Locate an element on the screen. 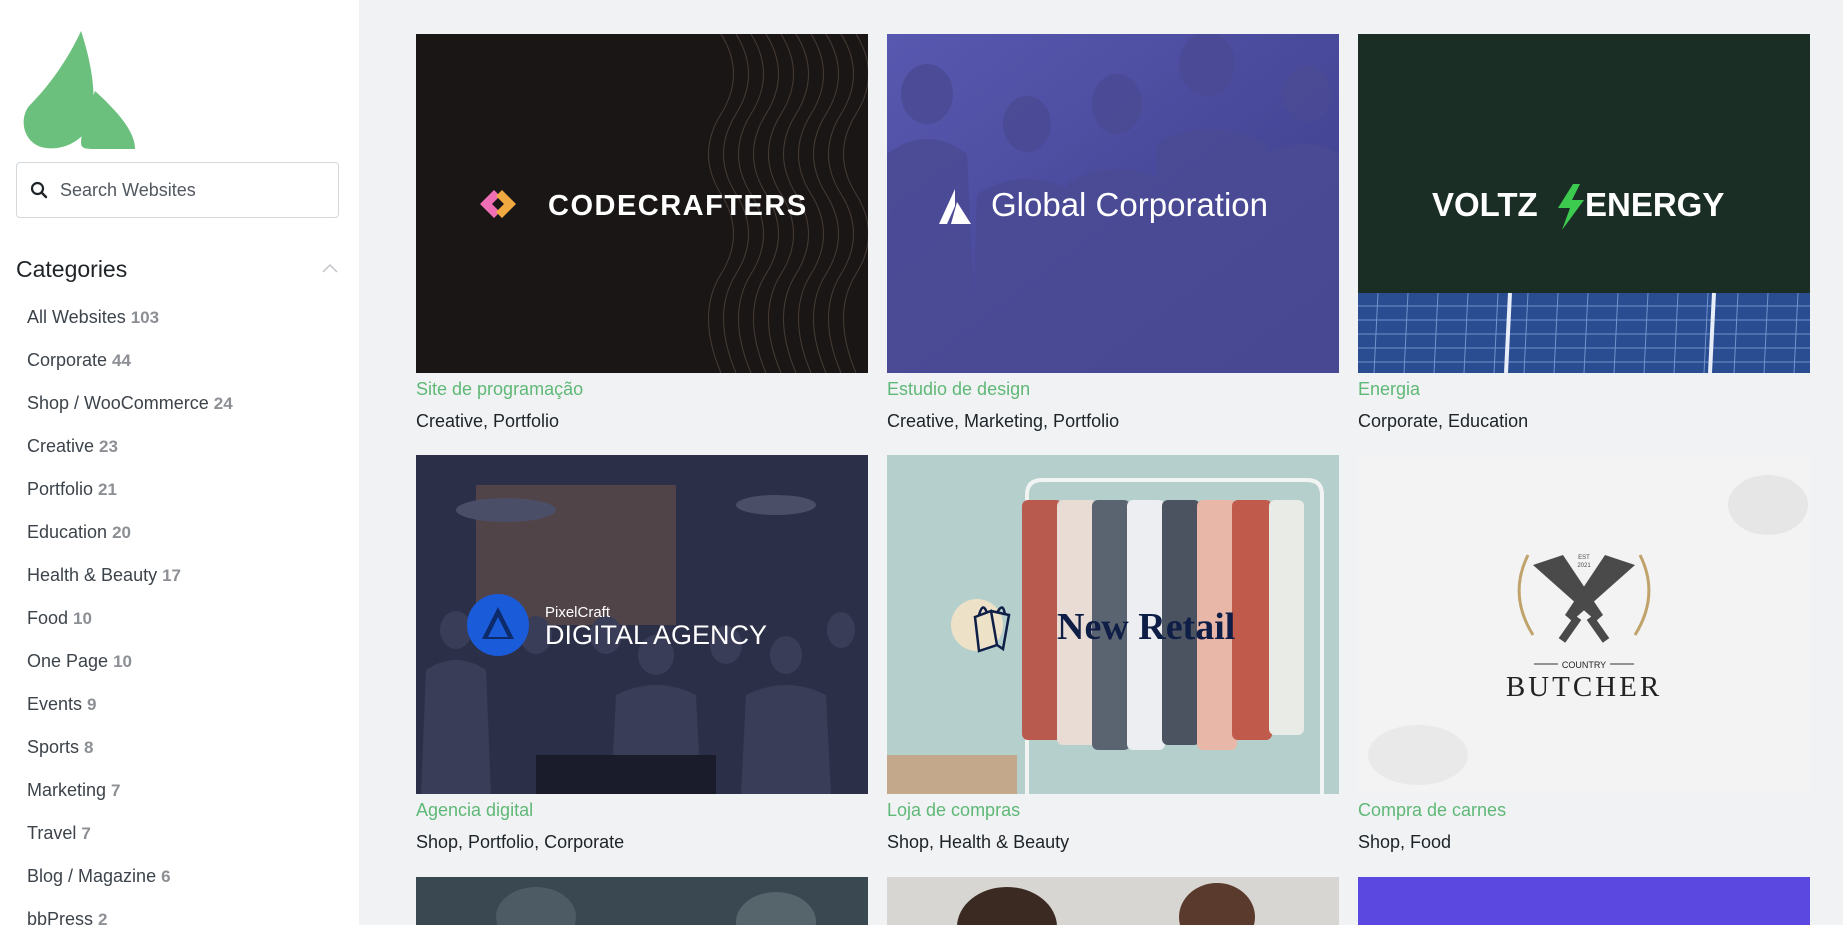  brand-subname: COUNTRY is located at coordinates (1584, 665).